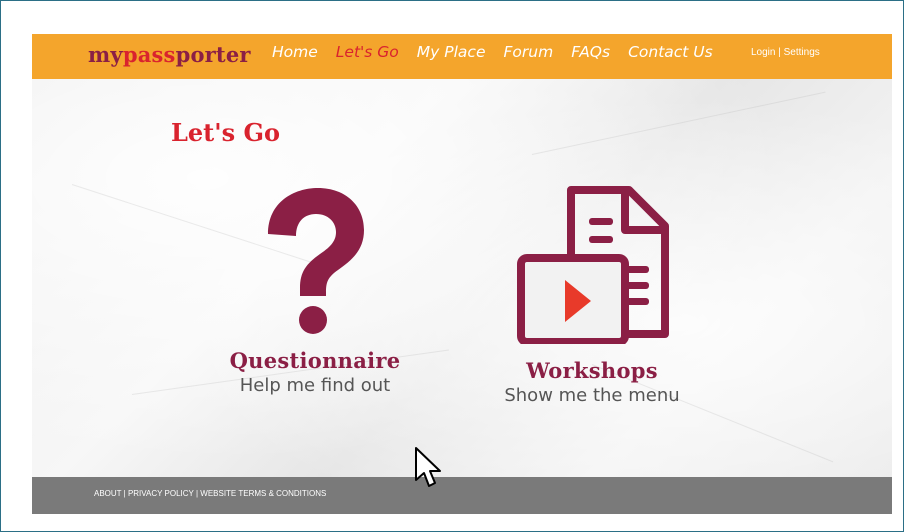 This screenshot has width=904, height=532. What do you see at coordinates (592, 370) in the screenshot?
I see `workshops-title: Workshops` at bounding box center [592, 370].